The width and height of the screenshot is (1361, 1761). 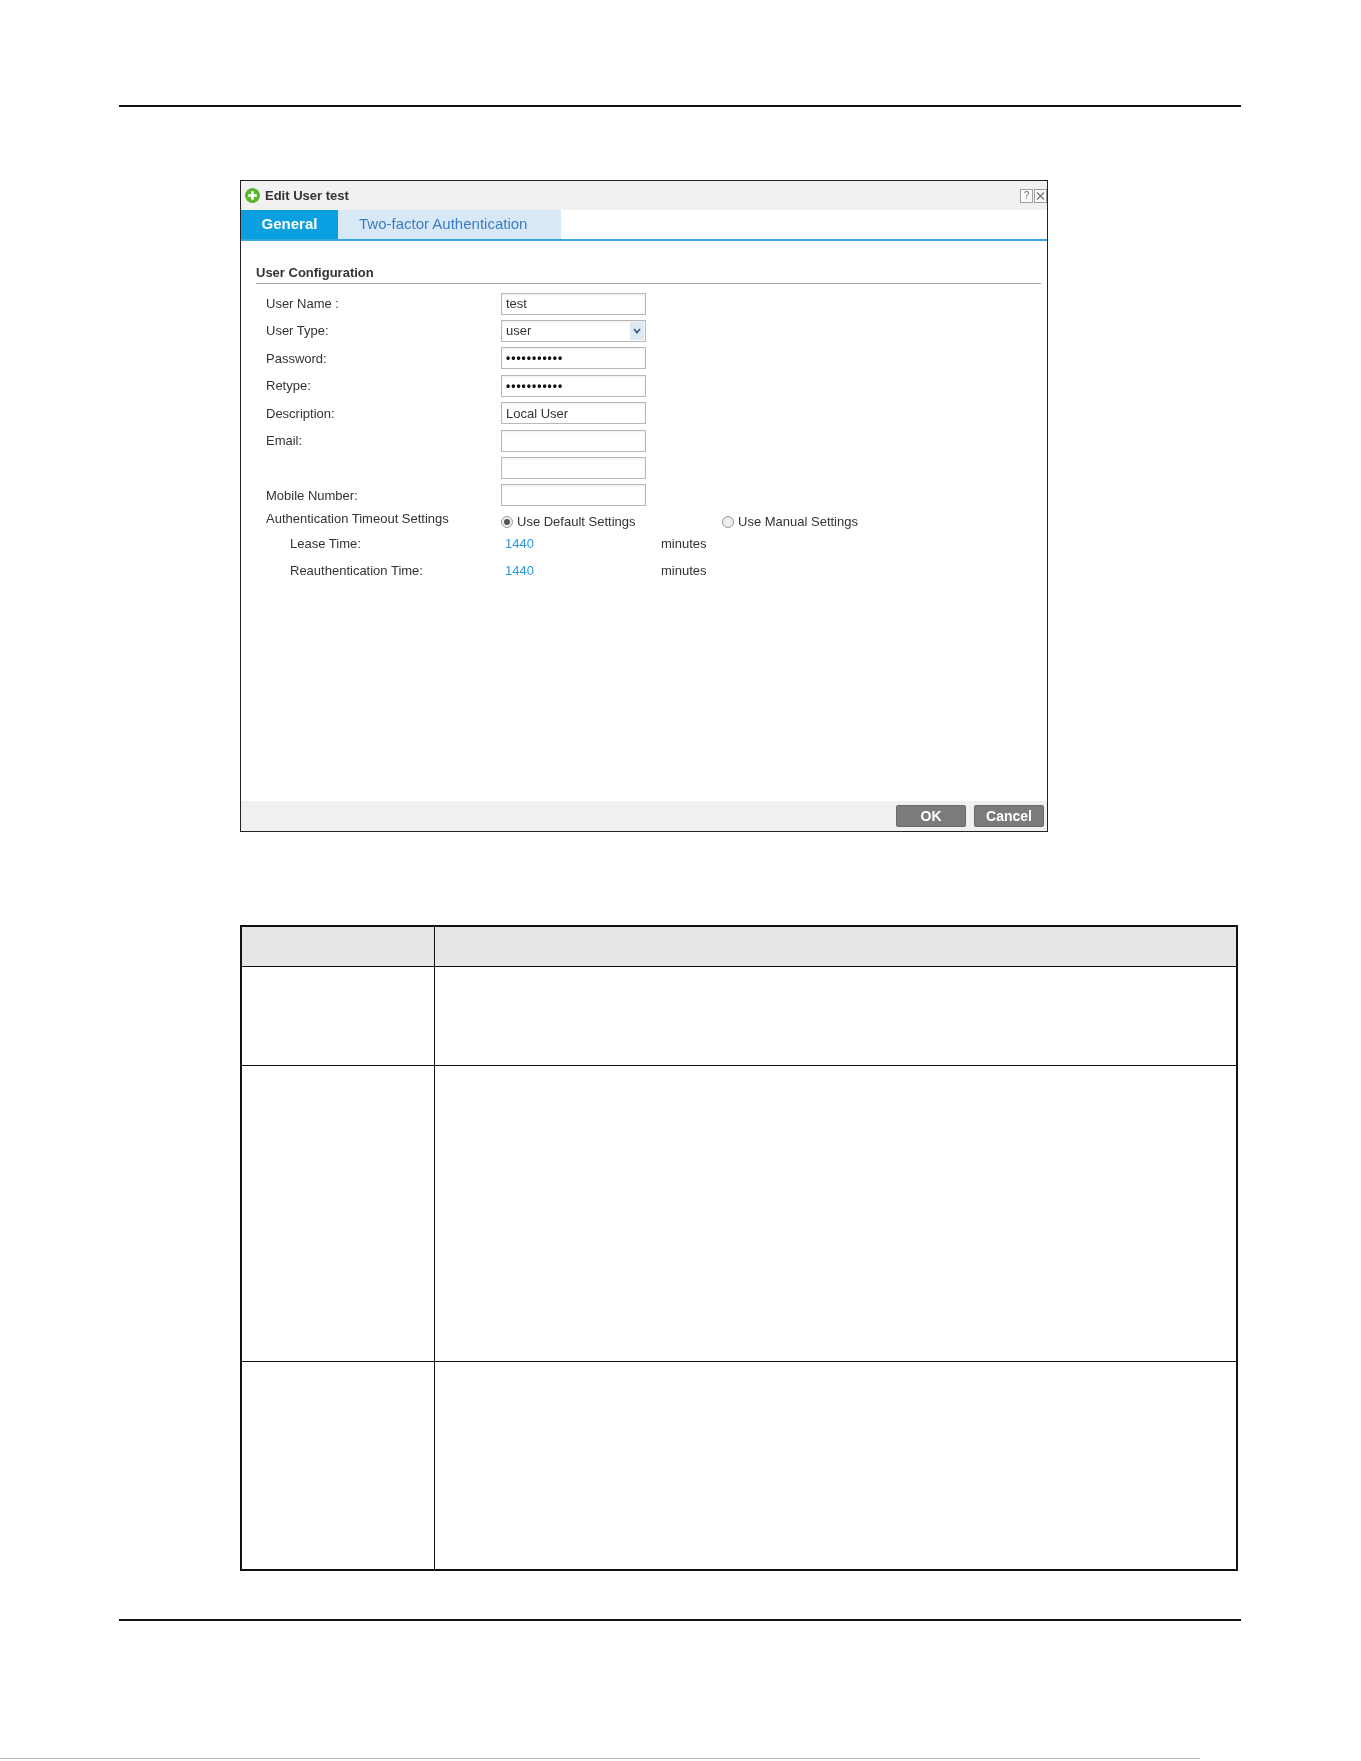 I want to click on dialog-button: OK, so click(x=931, y=816).